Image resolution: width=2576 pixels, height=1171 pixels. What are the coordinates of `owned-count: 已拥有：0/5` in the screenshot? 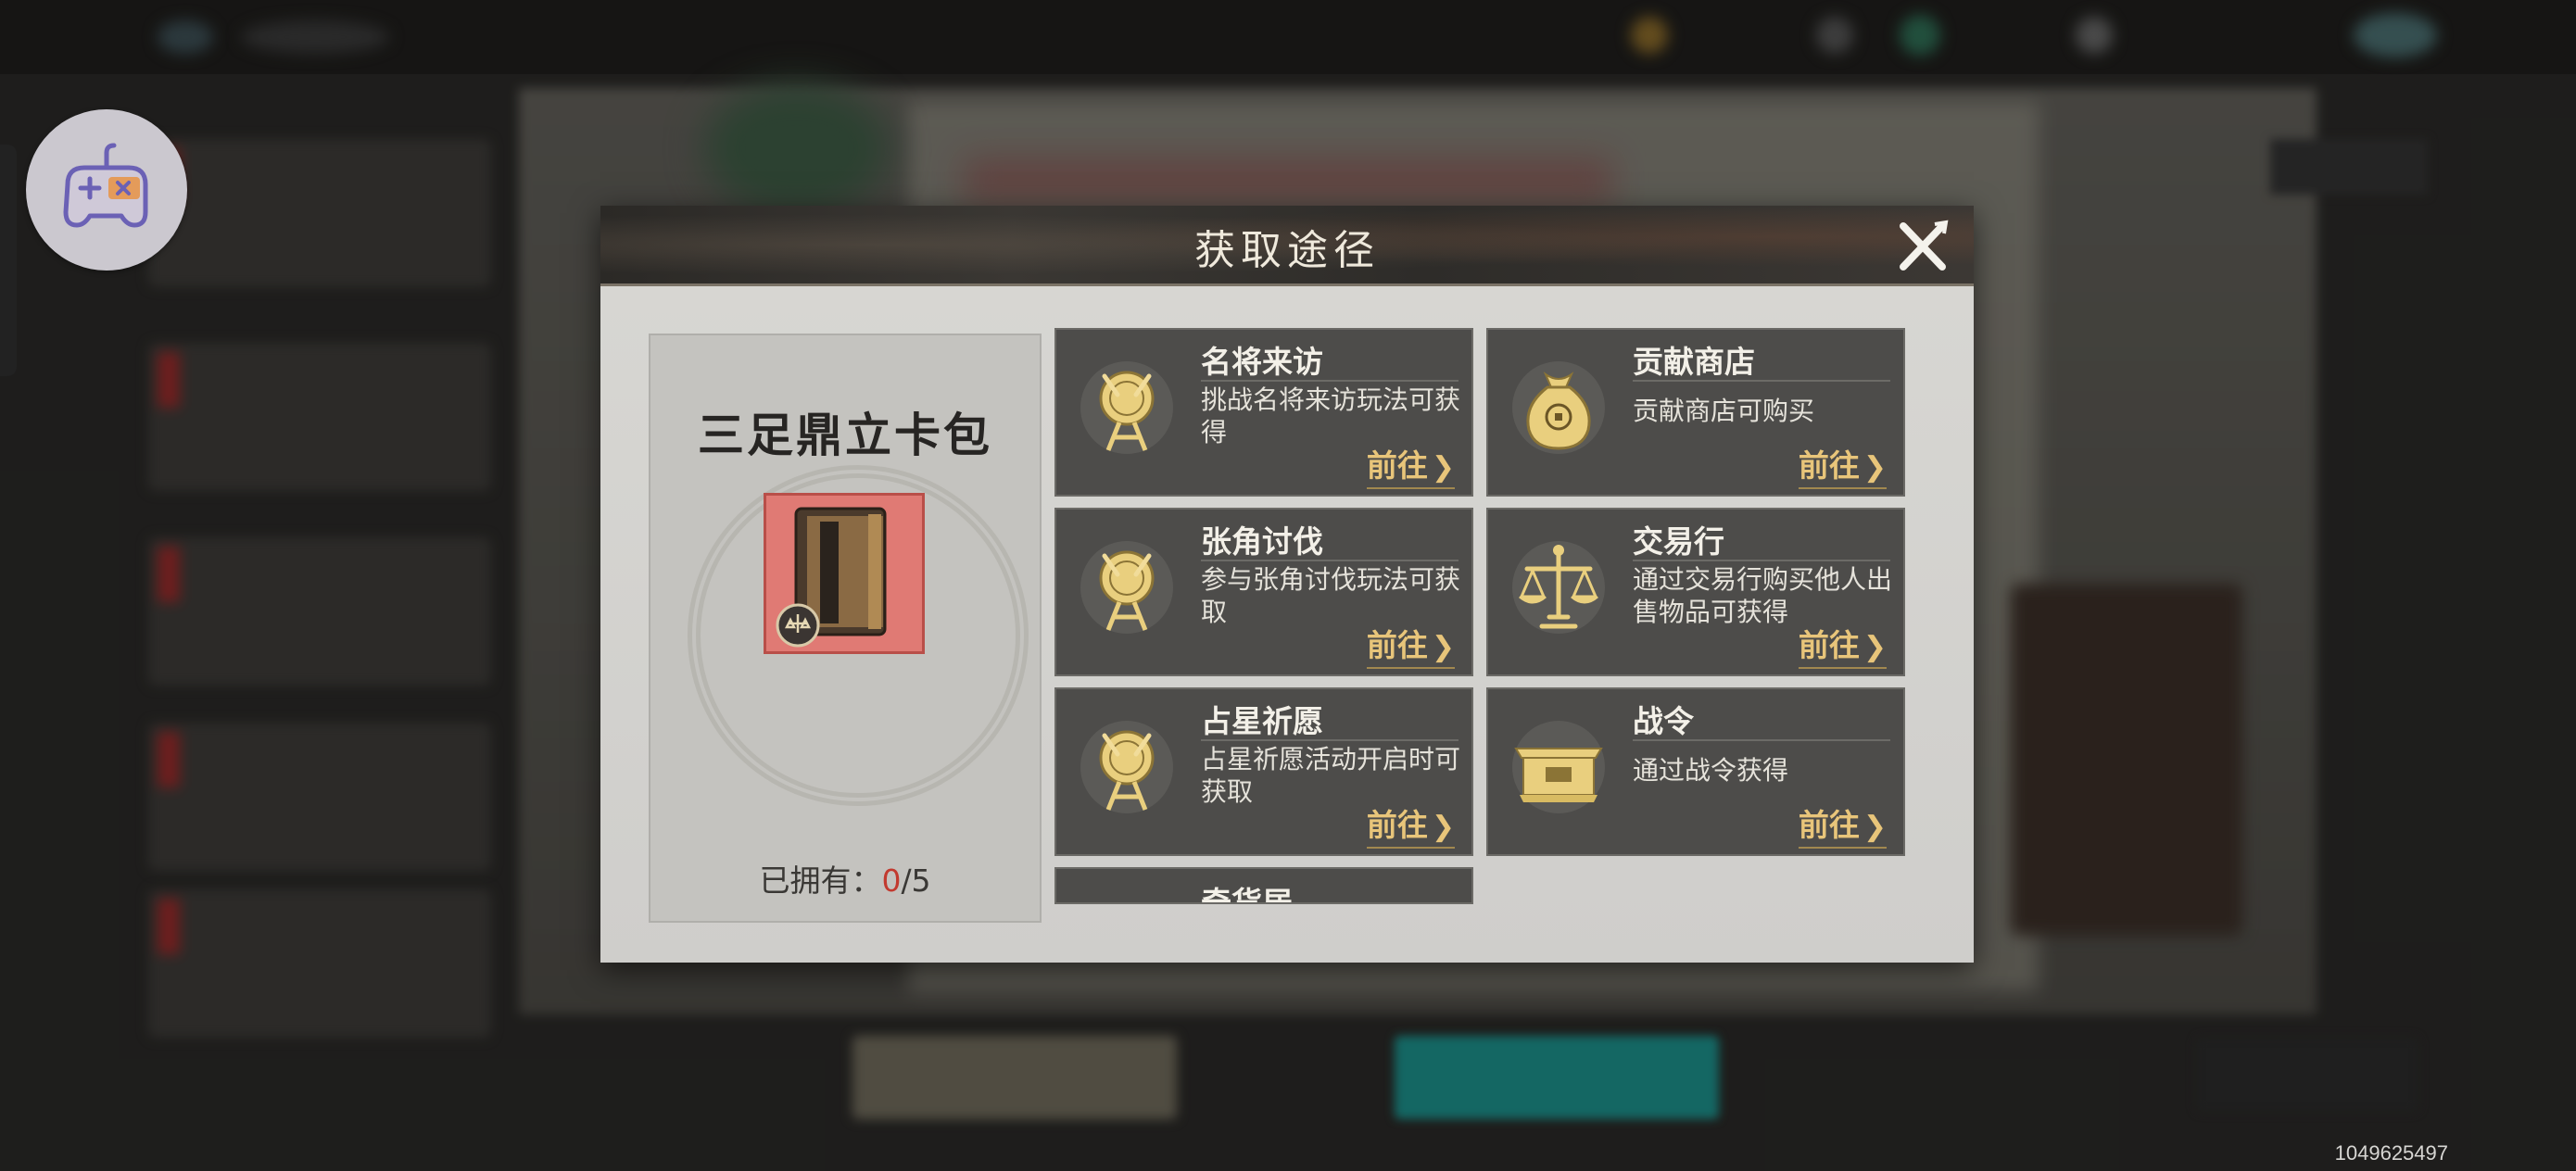 It's located at (845, 878).